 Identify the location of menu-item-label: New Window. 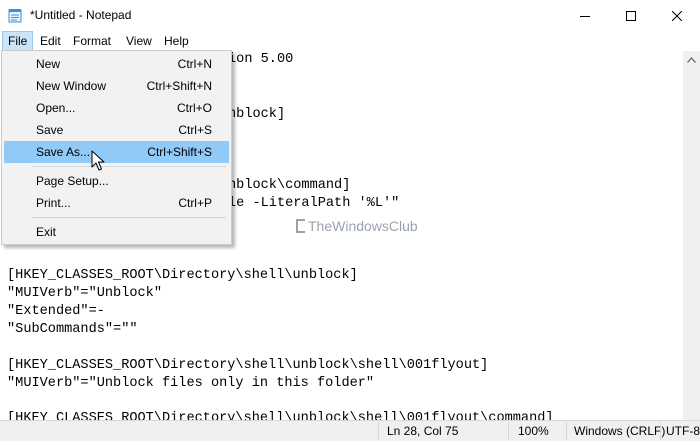
(71, 86).